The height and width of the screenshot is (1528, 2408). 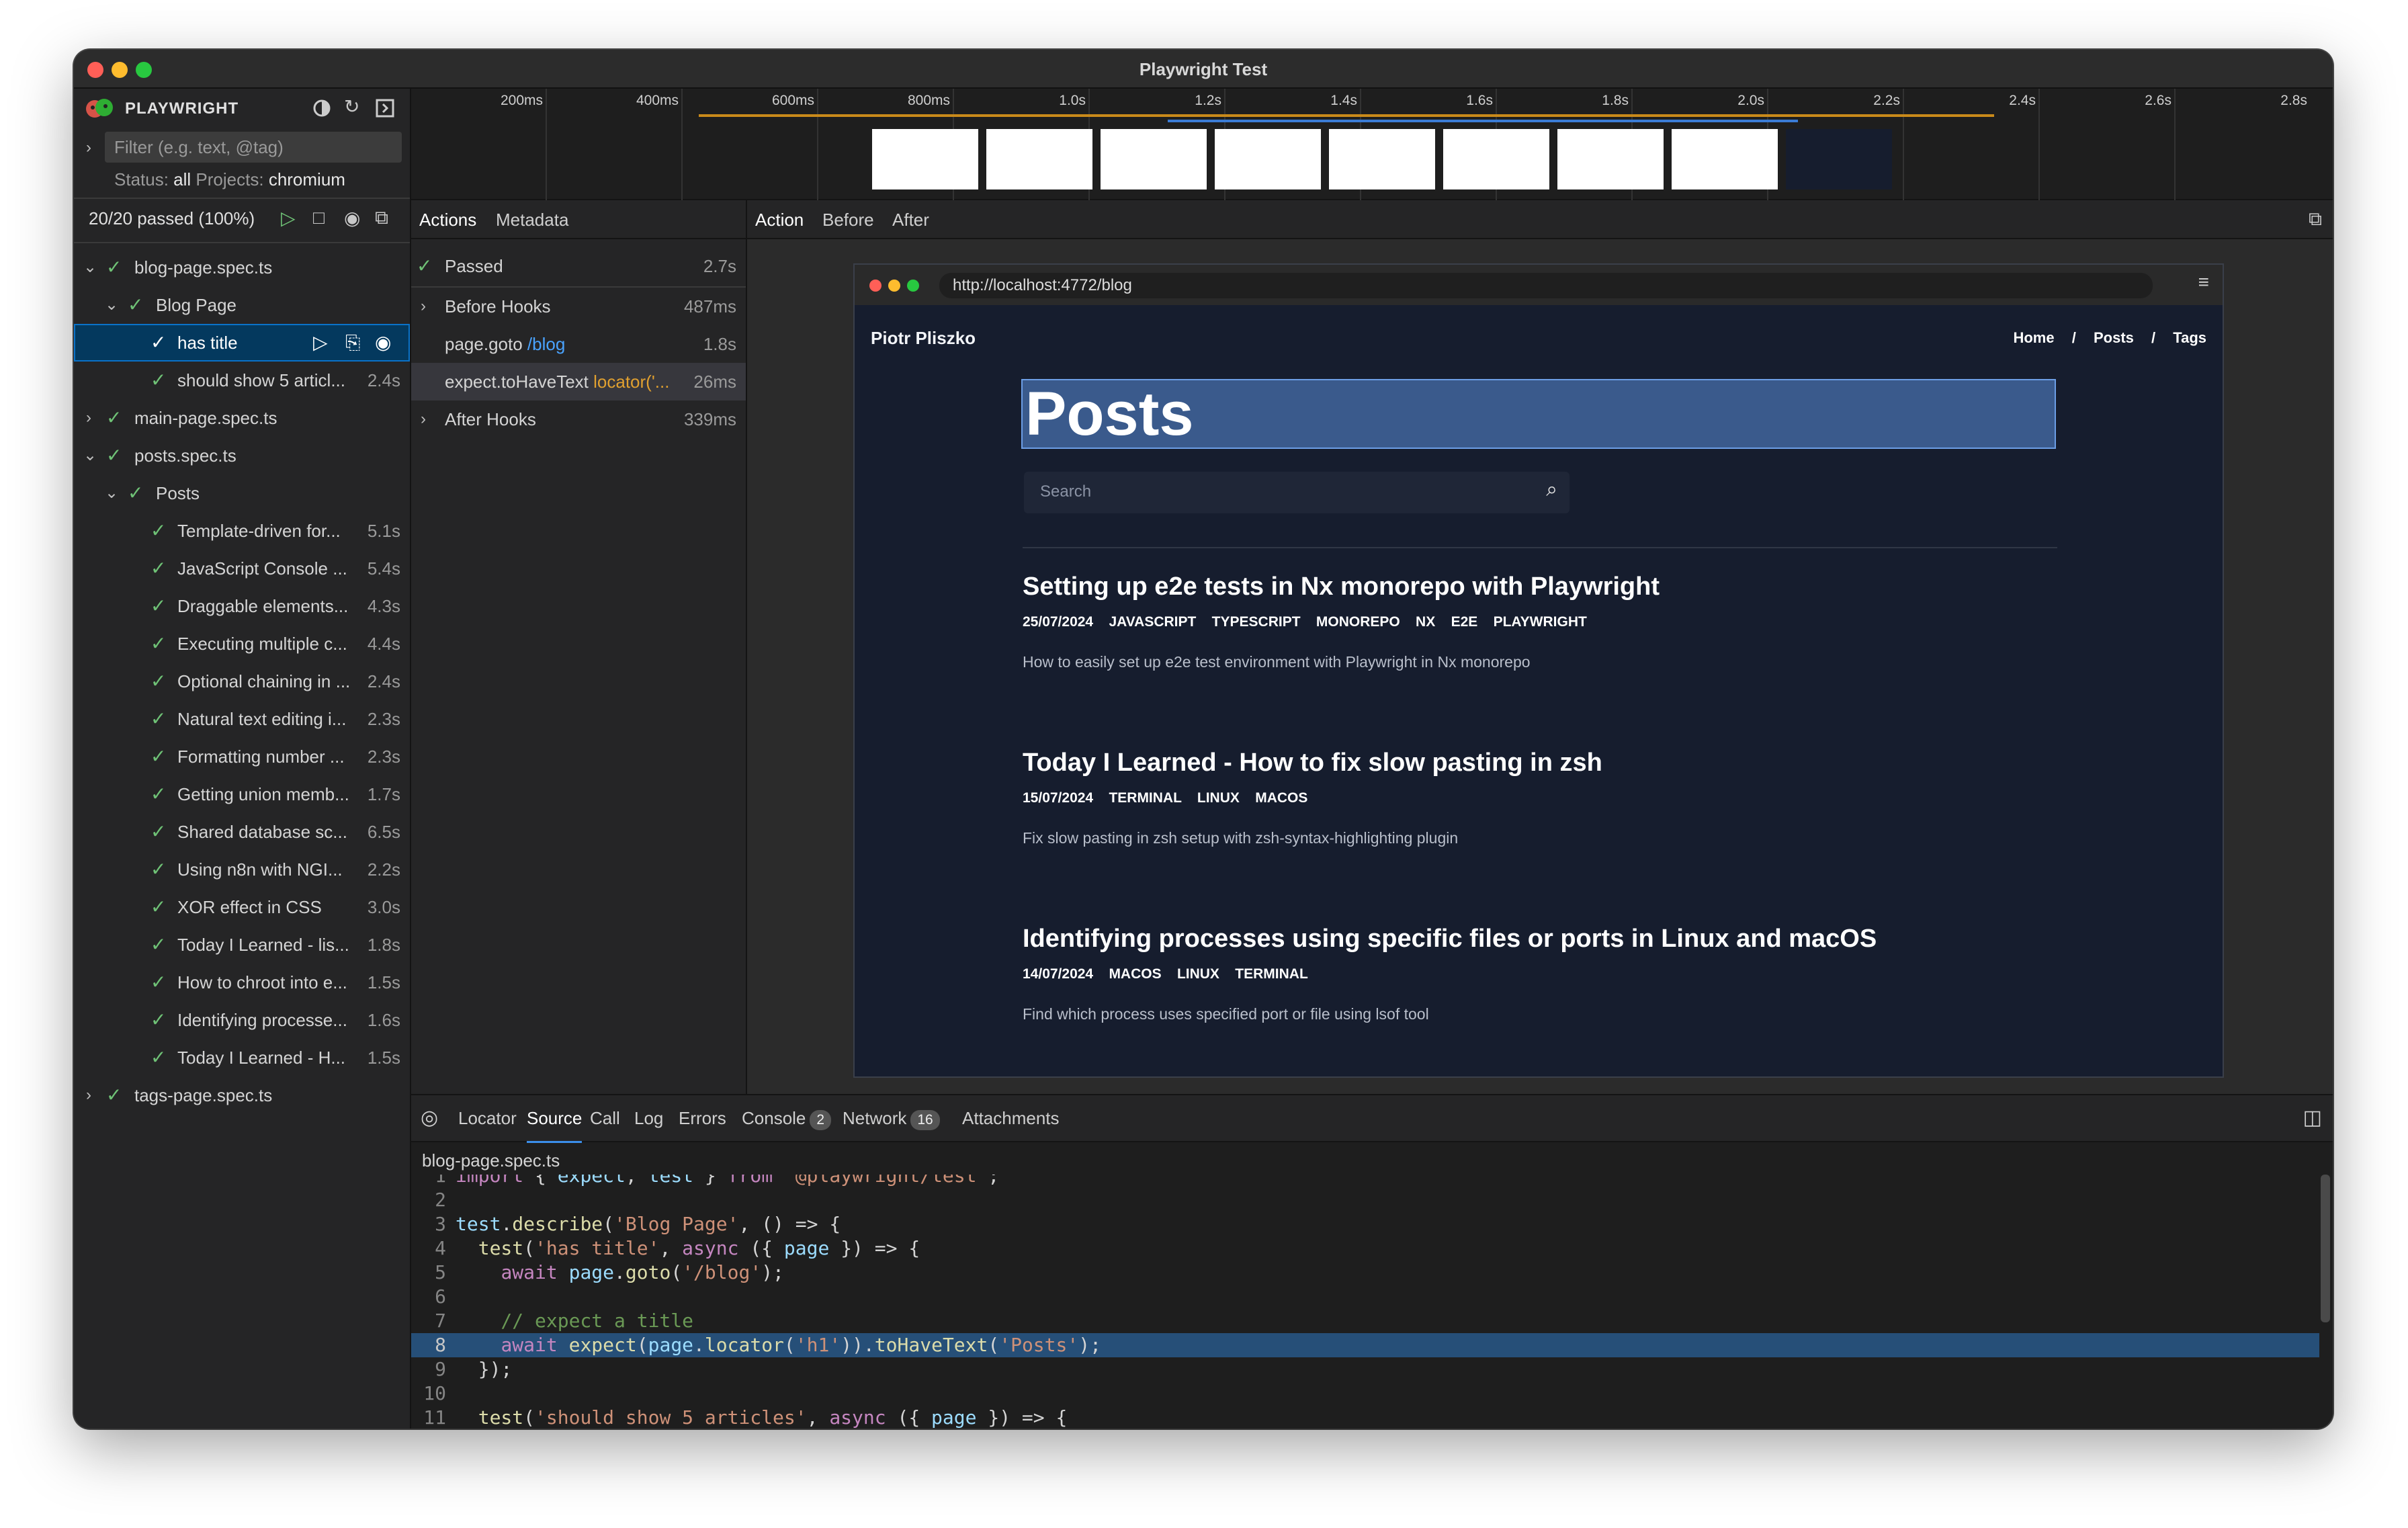 What do you see at coordinates (440, 1200) in the screenshot?
I see `code-line: 2` at bounding box center [440, 1200].